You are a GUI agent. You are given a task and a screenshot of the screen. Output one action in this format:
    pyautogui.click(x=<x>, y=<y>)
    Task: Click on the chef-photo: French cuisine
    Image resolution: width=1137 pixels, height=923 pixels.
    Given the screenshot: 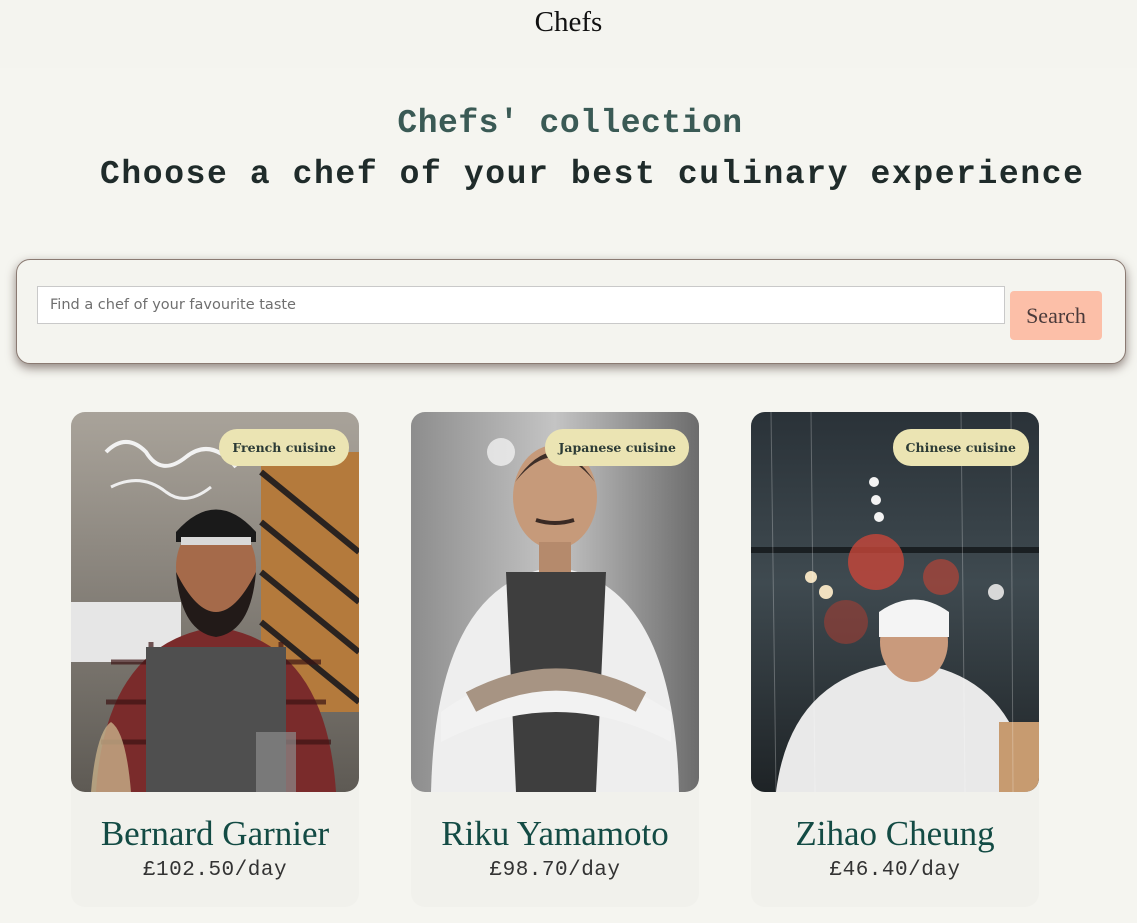 What is the action you would take?
    pyautogui.click(x=215, y=602)
    